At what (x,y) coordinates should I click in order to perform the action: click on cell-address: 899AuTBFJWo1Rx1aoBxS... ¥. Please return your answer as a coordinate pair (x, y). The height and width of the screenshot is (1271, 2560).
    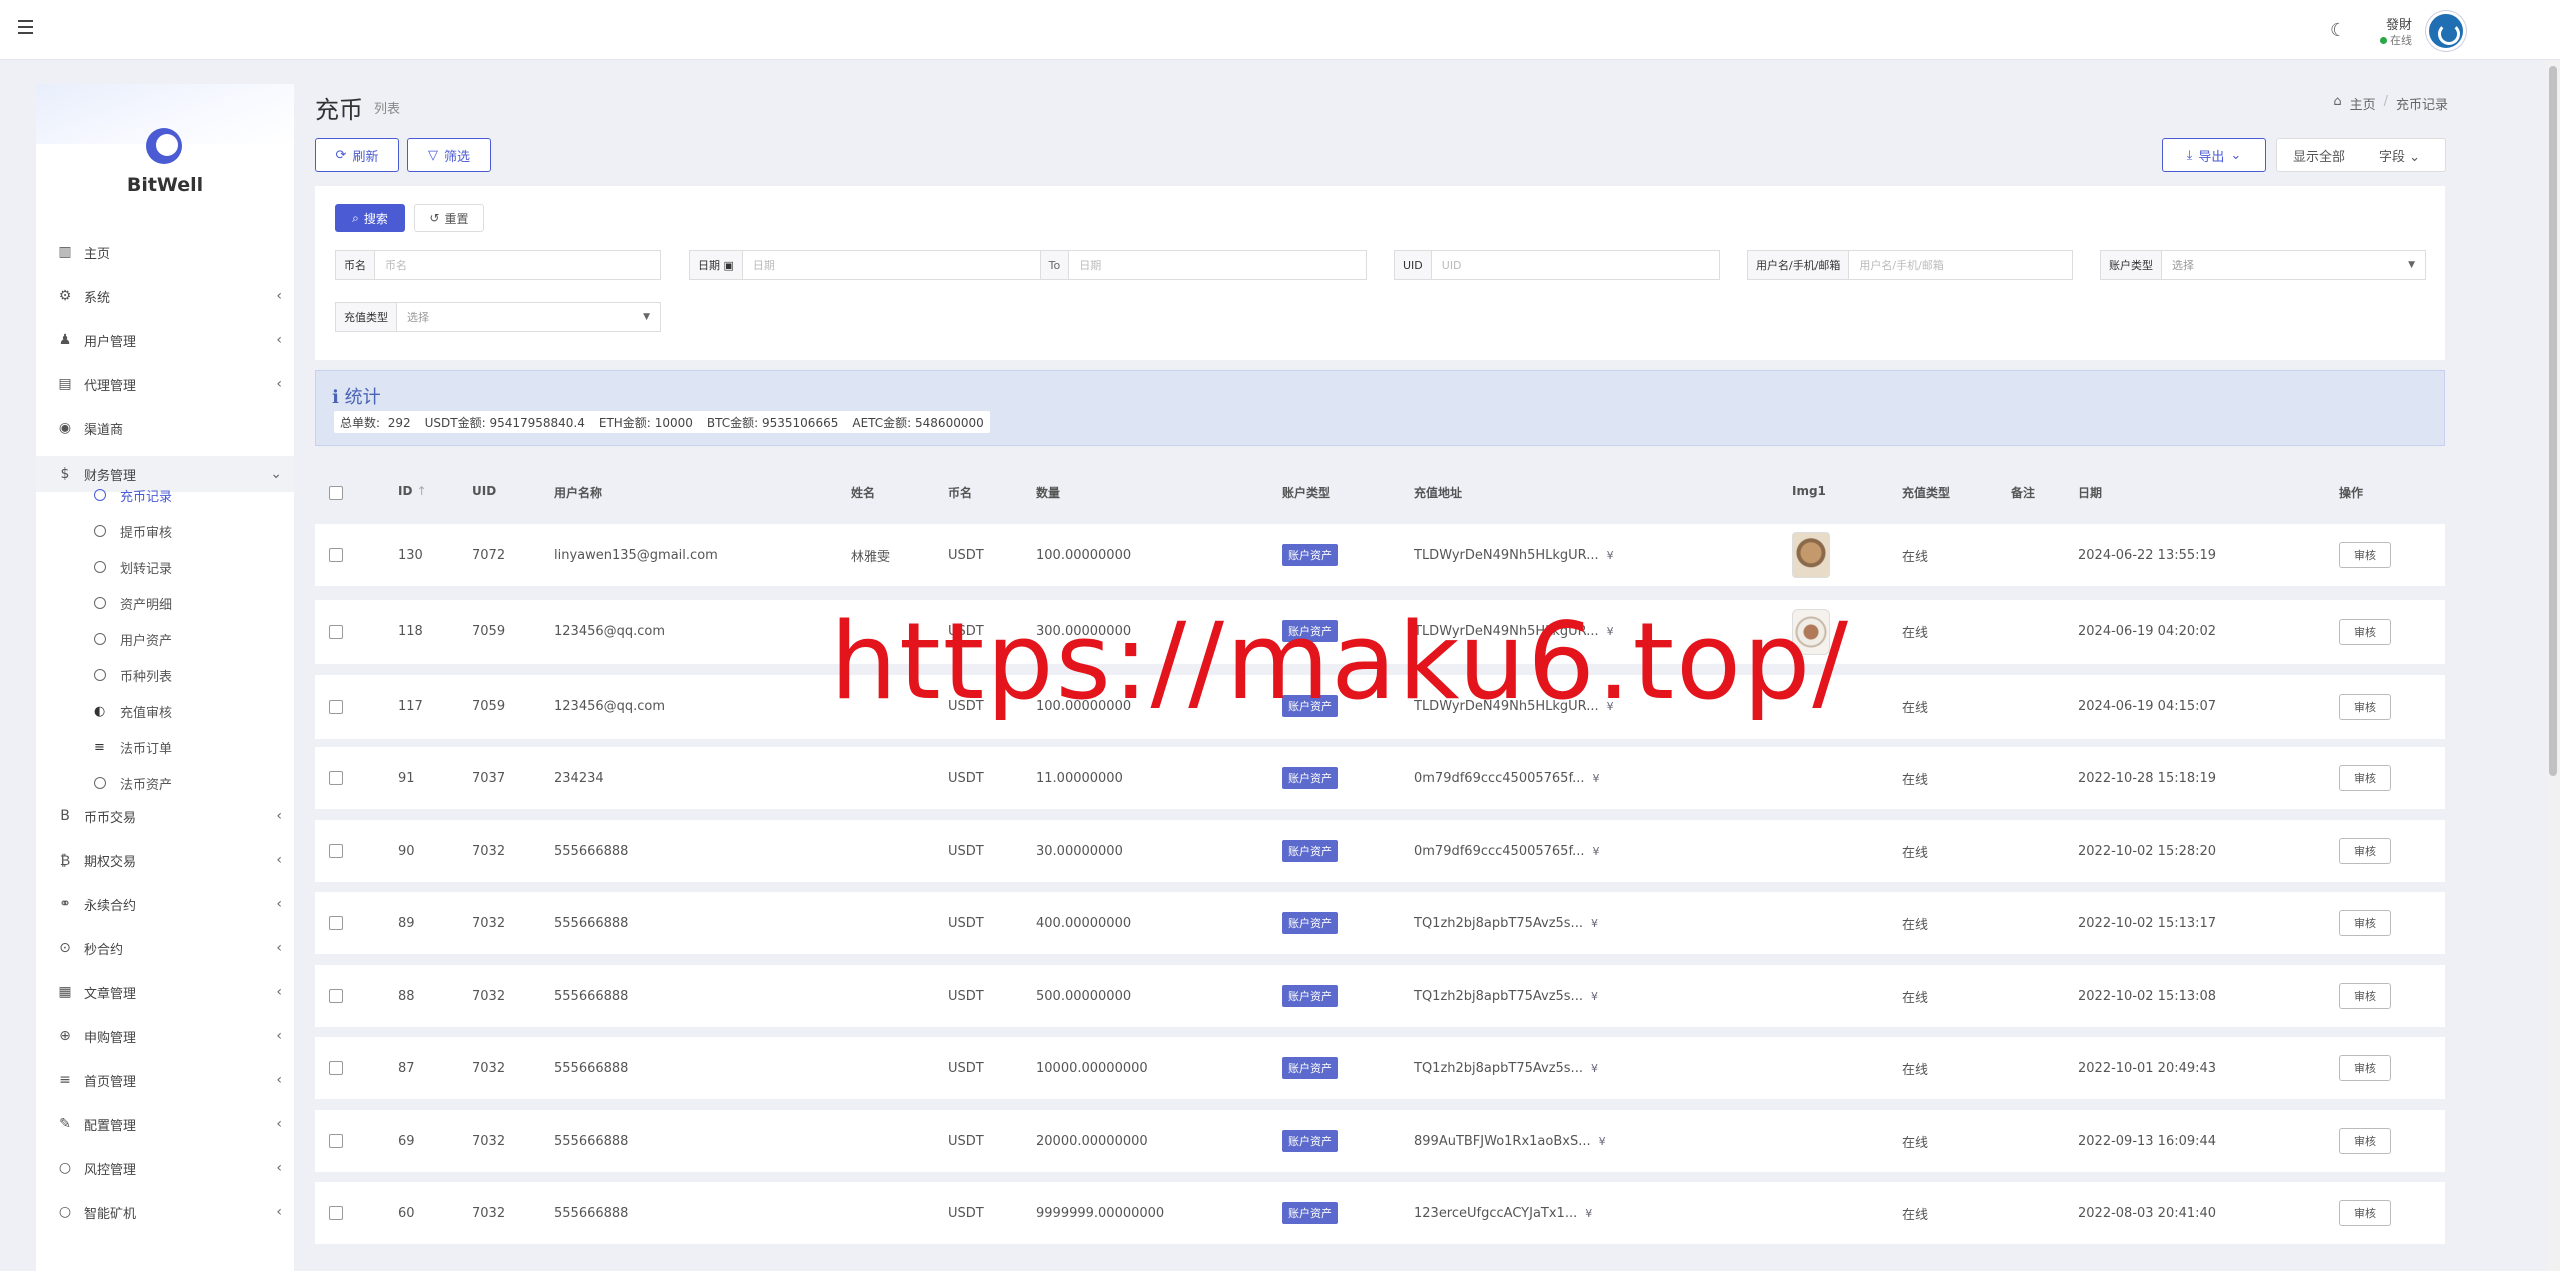
    Looking at the image, I should click on (1510, 1141).